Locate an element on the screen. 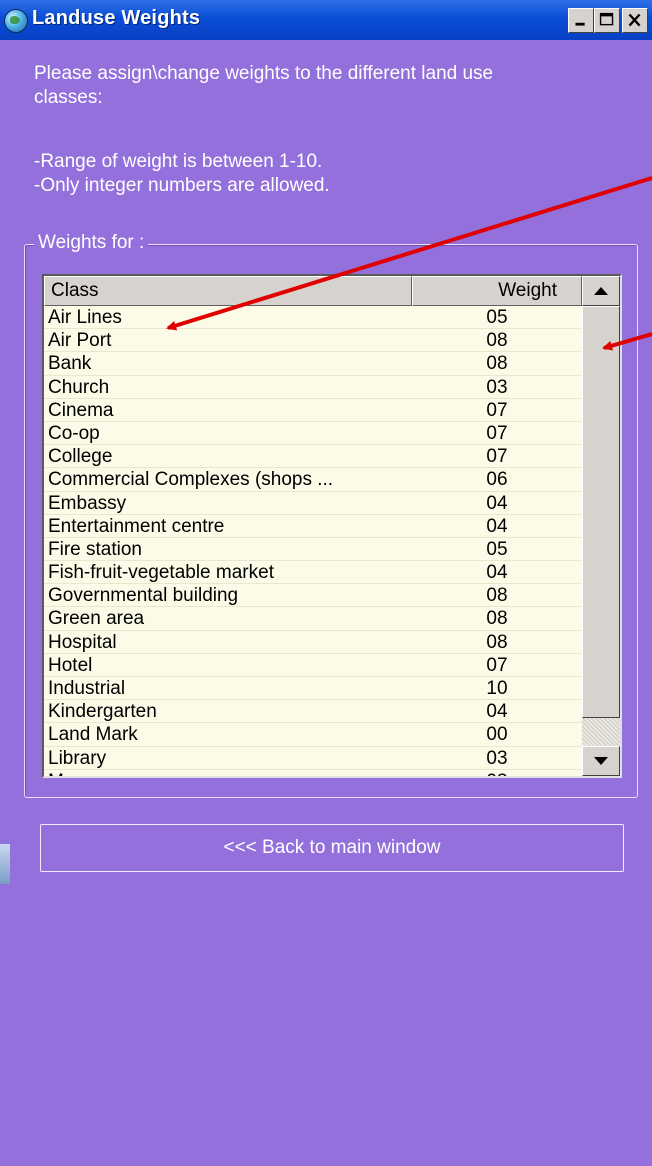 The image size is (652, 1166). minimize-button is located at coordinates (581, 20).